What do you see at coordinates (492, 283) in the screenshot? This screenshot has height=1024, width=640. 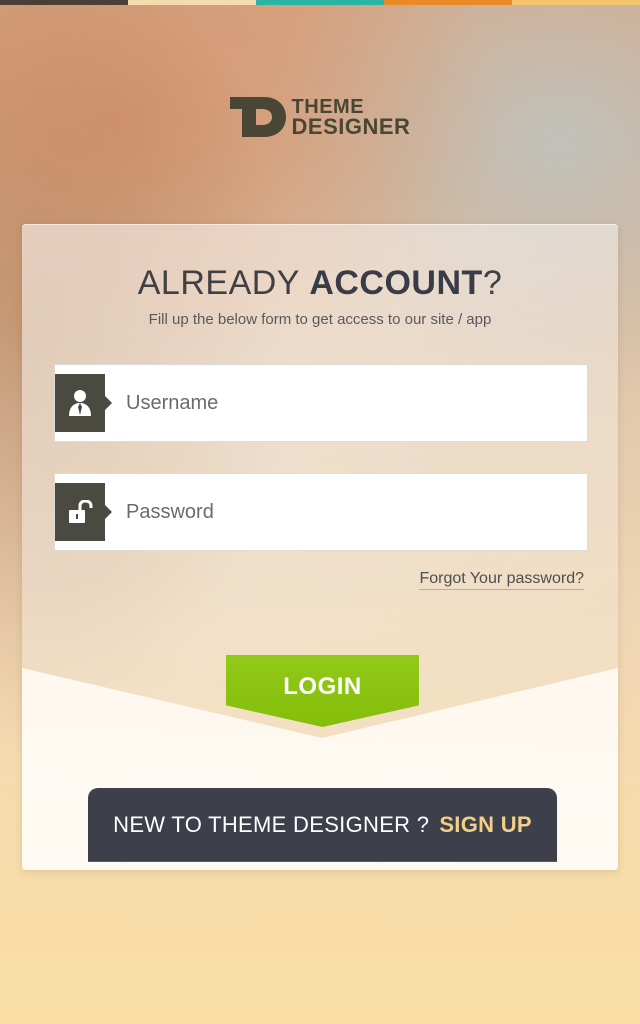 I see `title-suffix: ?` at bounding box center [492, 283].